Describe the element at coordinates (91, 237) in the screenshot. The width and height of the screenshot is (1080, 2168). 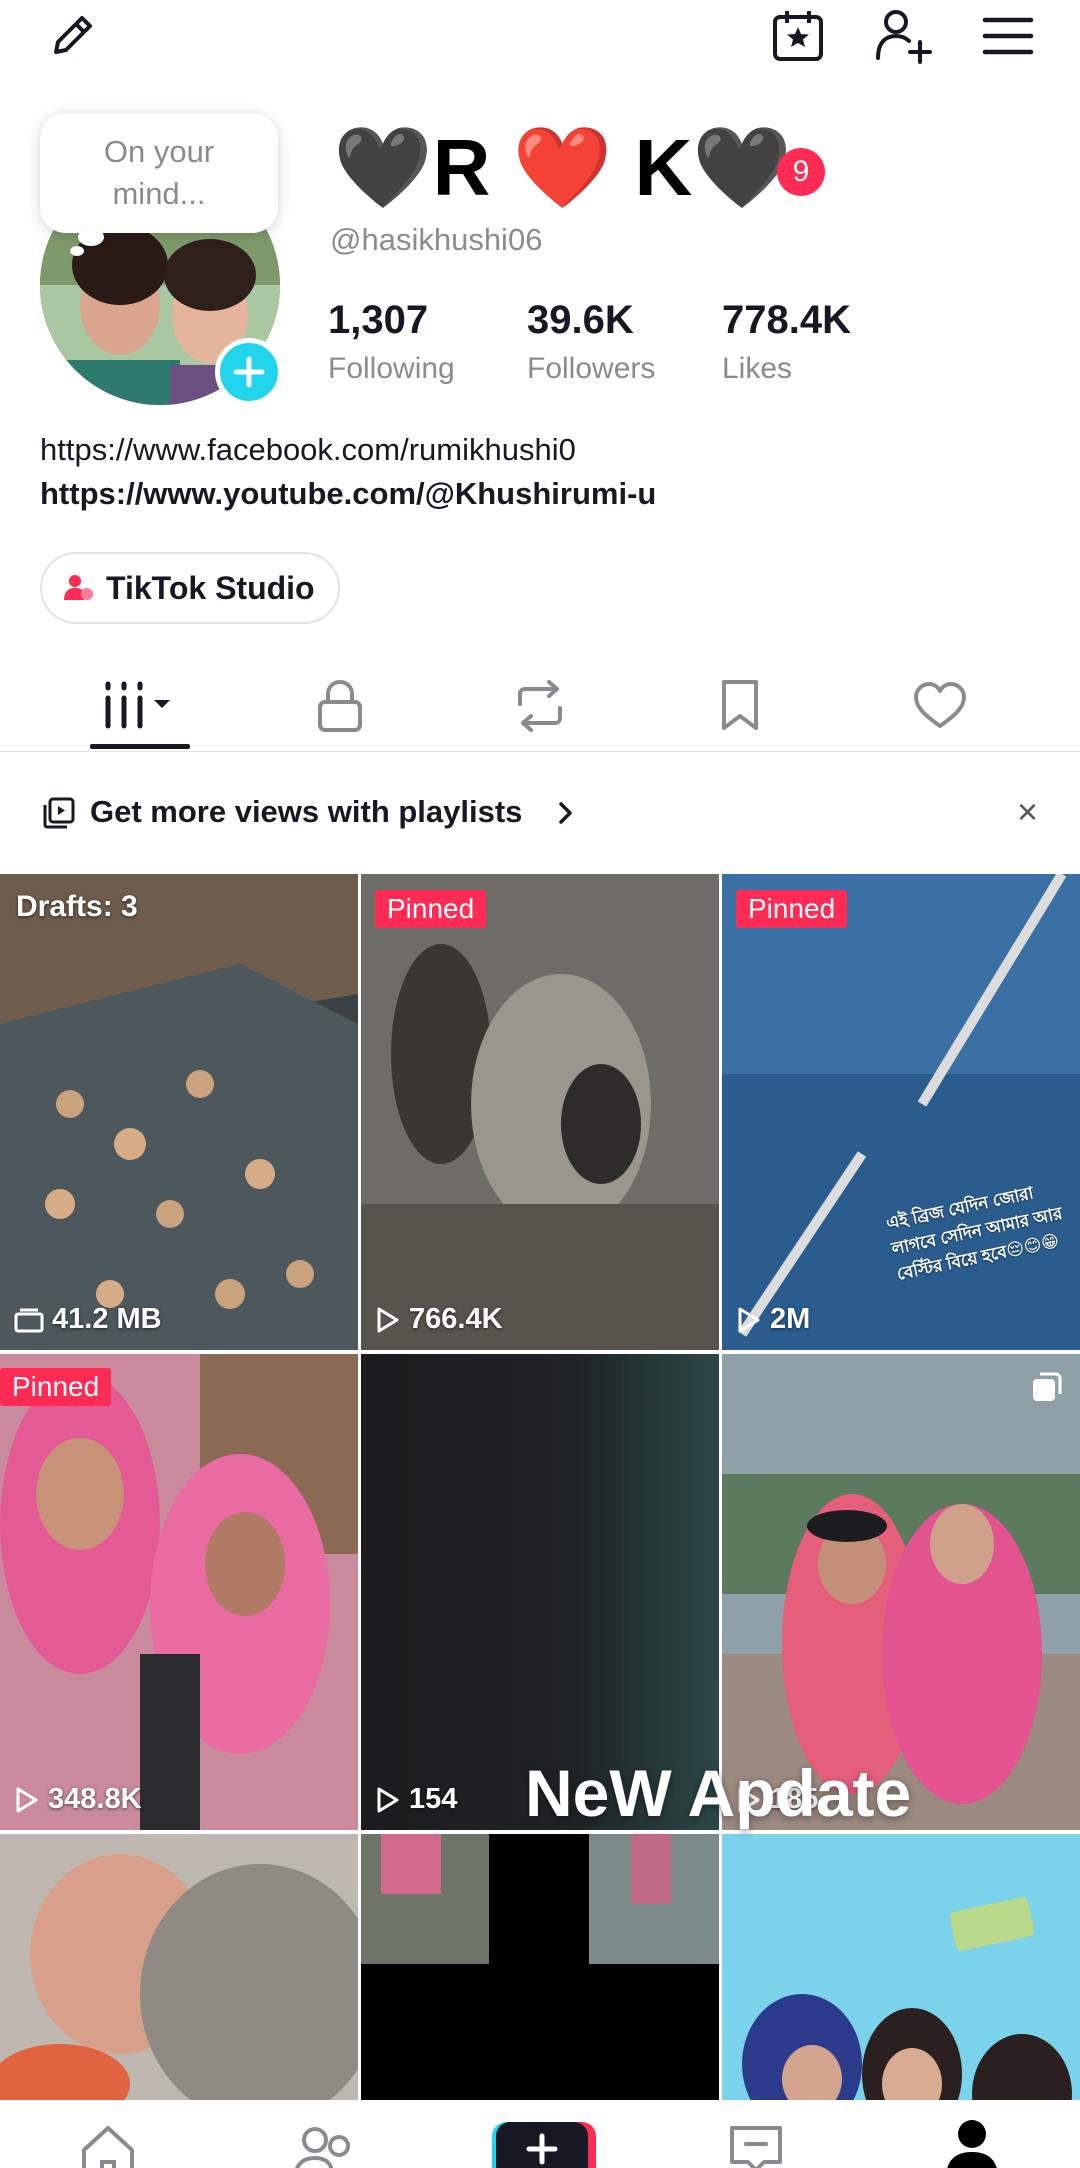
I see `note-bubble-tail` at that location.